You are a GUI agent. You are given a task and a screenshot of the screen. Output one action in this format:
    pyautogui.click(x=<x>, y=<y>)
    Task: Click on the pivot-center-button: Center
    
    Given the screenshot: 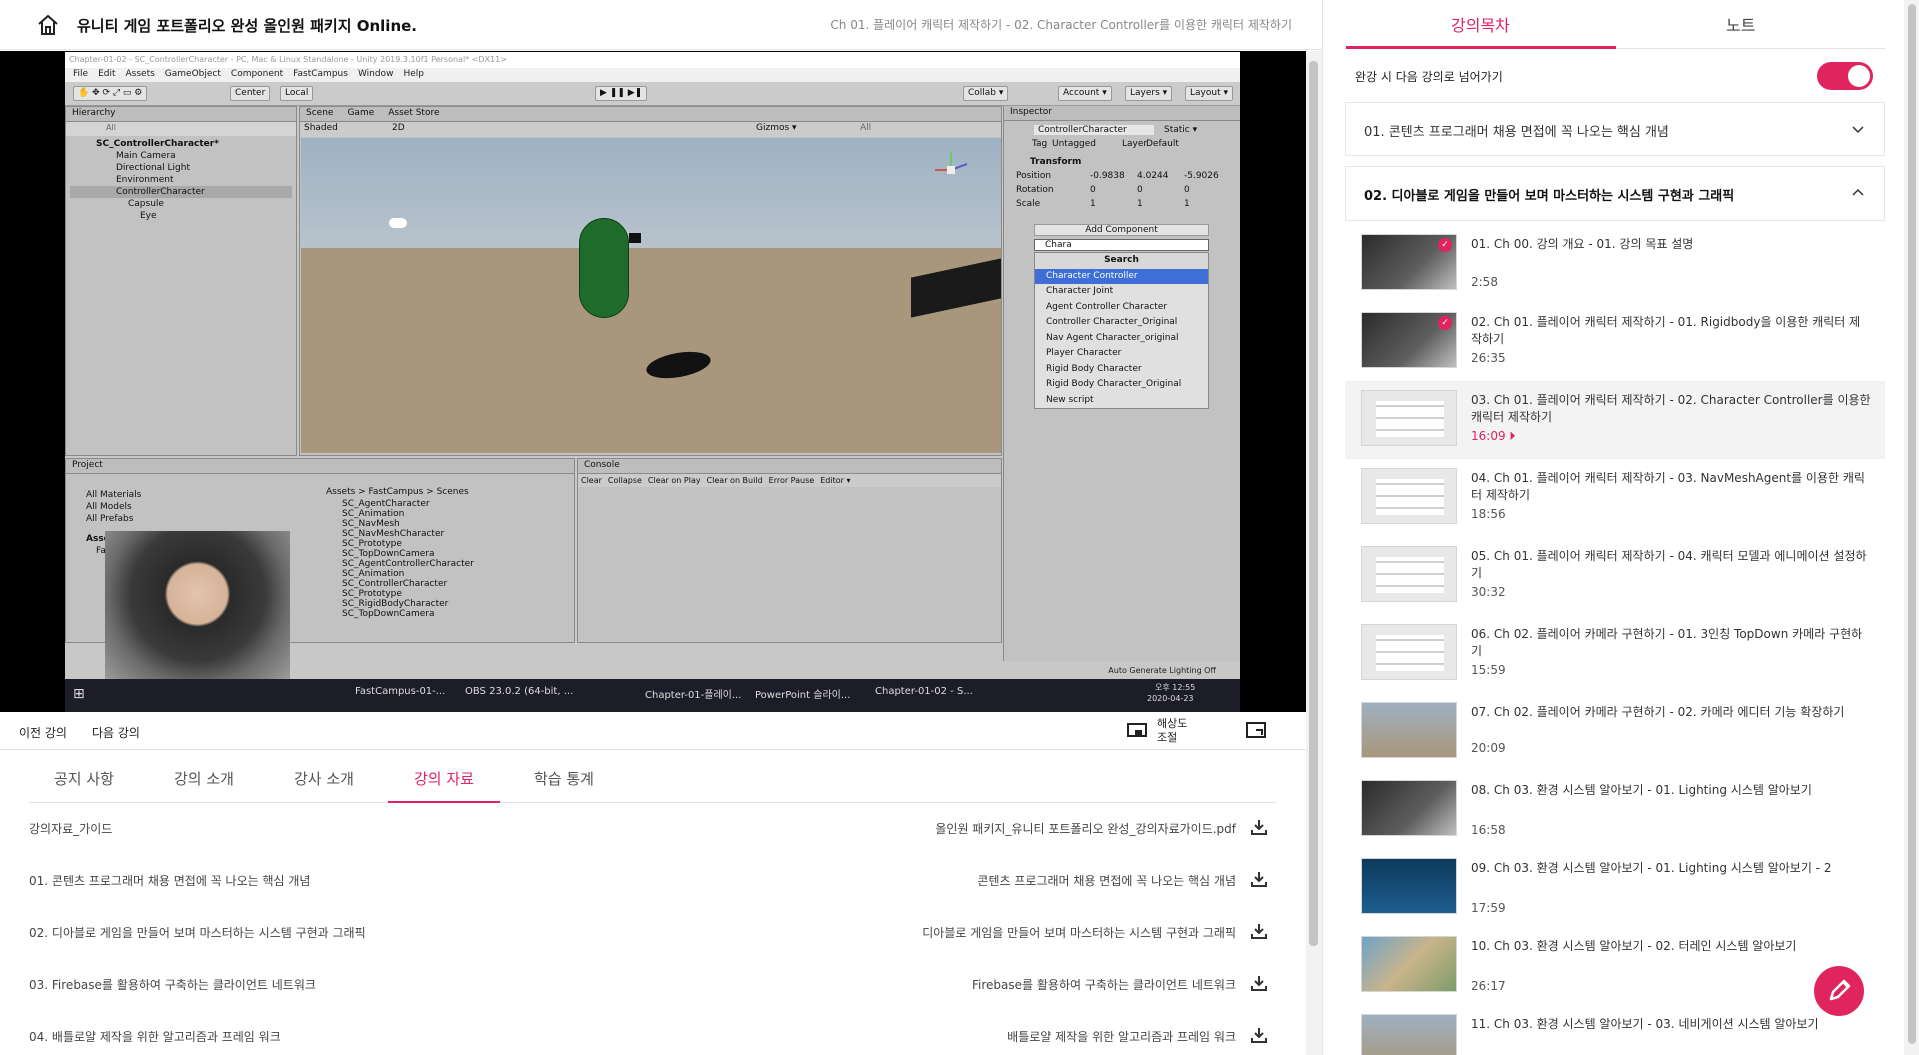 What is the action you would take?
    pyautogui.click(x=250, y=93)
    